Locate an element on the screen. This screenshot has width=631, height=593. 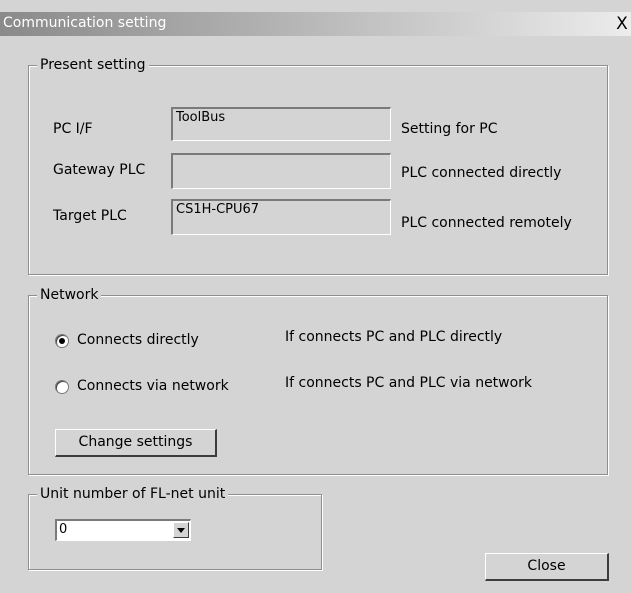
fl-net-unit-legend: Unit number of FL-net unit is located at coordinates (133, 494).